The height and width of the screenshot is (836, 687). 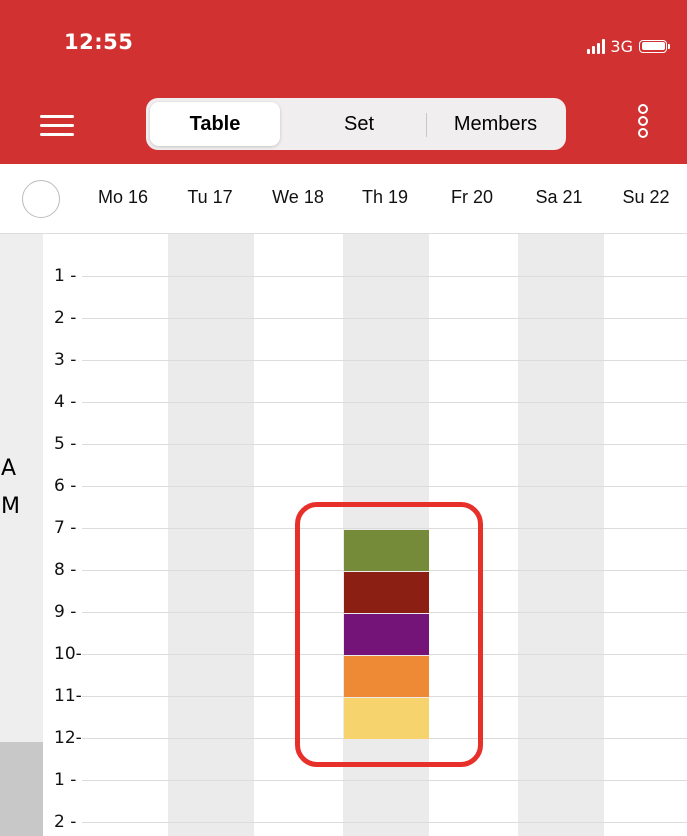 What do you see at coordinates (65, 360) in the screenshot?
I see `hour-label: 3 -` at bounding box center [65, 360].